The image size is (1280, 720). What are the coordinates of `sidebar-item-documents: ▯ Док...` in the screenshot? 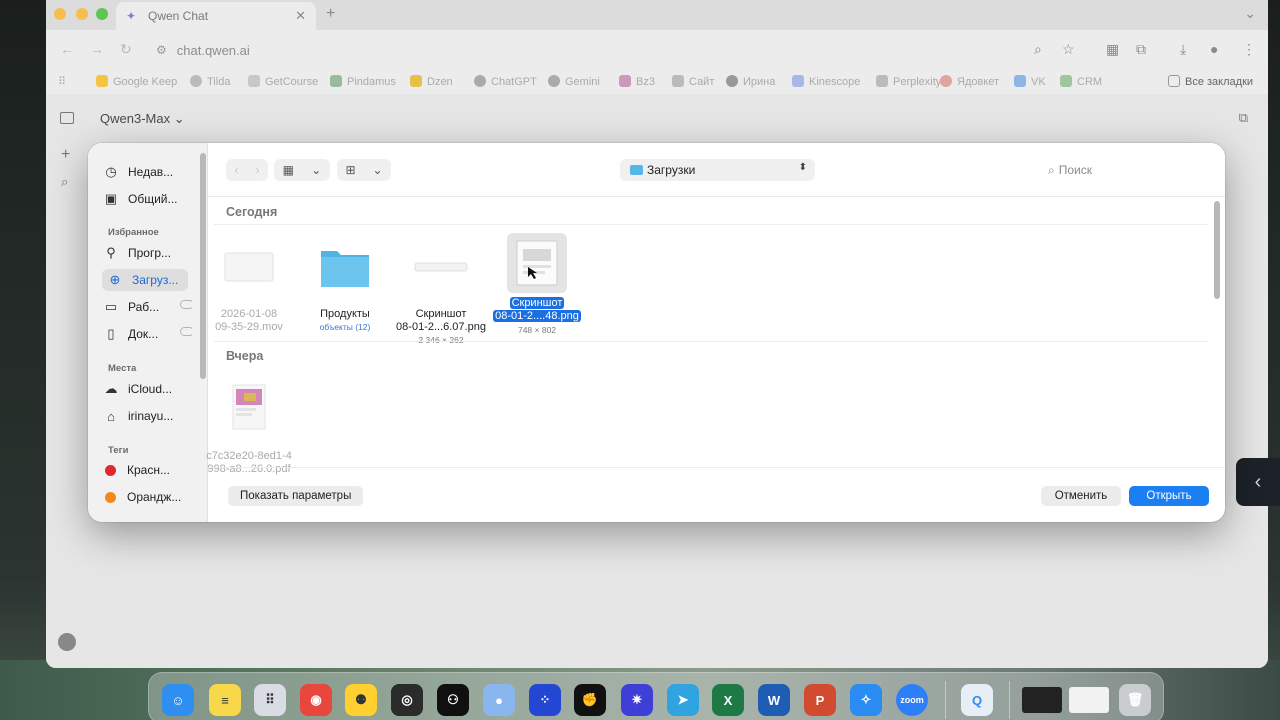 It's located at (147, 334).